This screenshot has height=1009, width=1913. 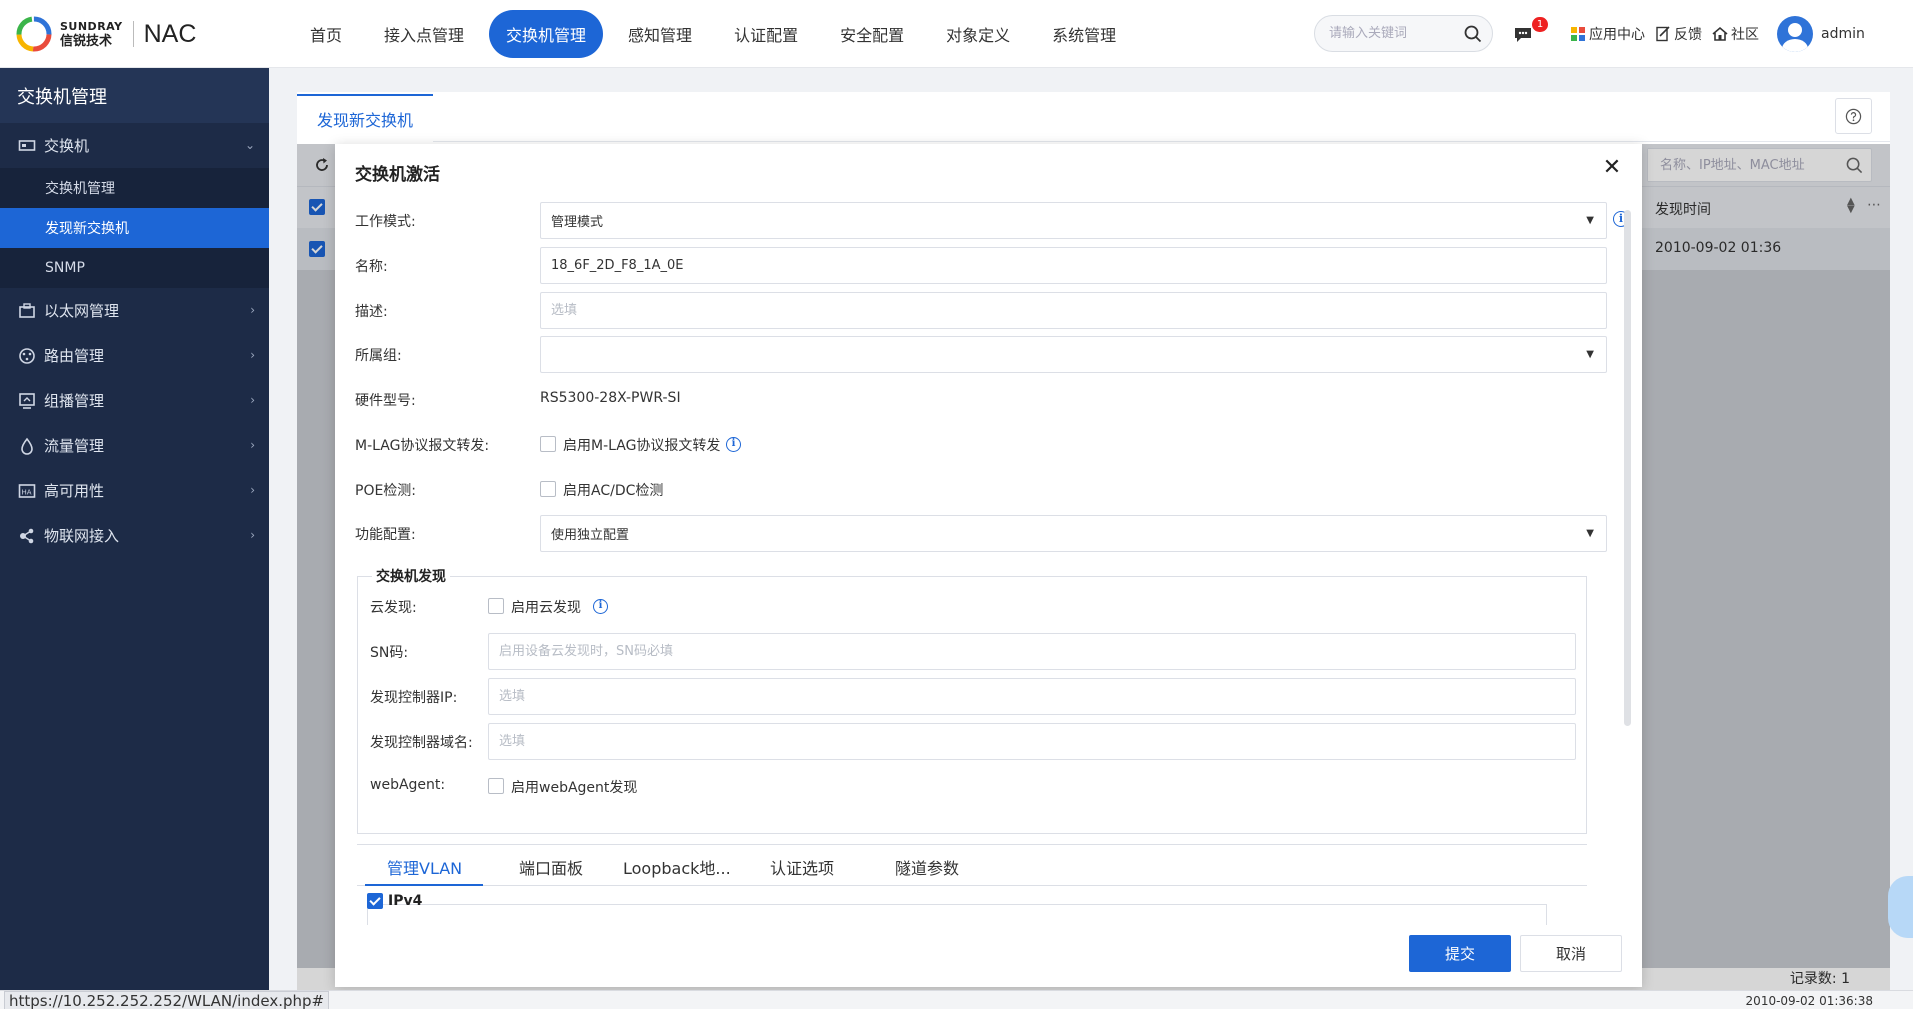 What do you see at coordinates (927, 867) in the screenshot?
I see `subtab-tunnel-params: 隧道参数` at bounding box center [927, 867].